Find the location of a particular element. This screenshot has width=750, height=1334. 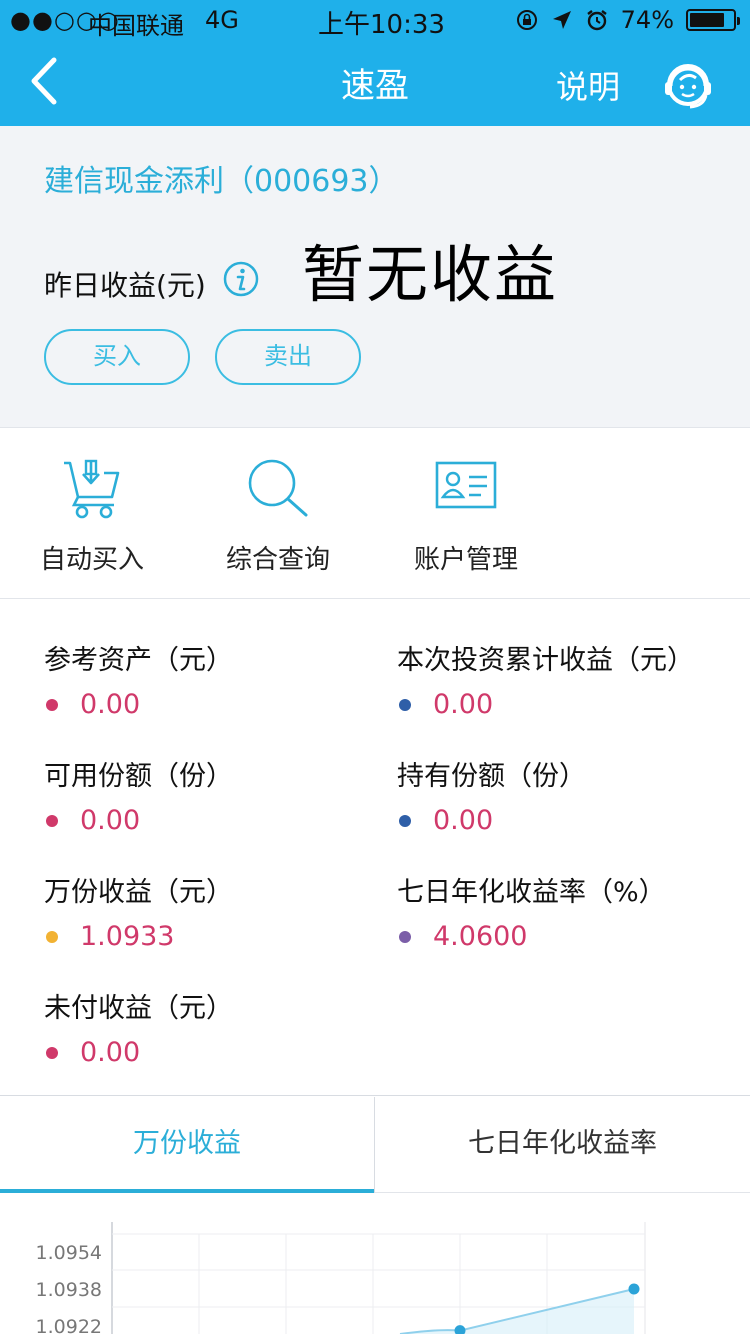

y-tick-label: 1.0938 is located at coordinates (69, 1290).